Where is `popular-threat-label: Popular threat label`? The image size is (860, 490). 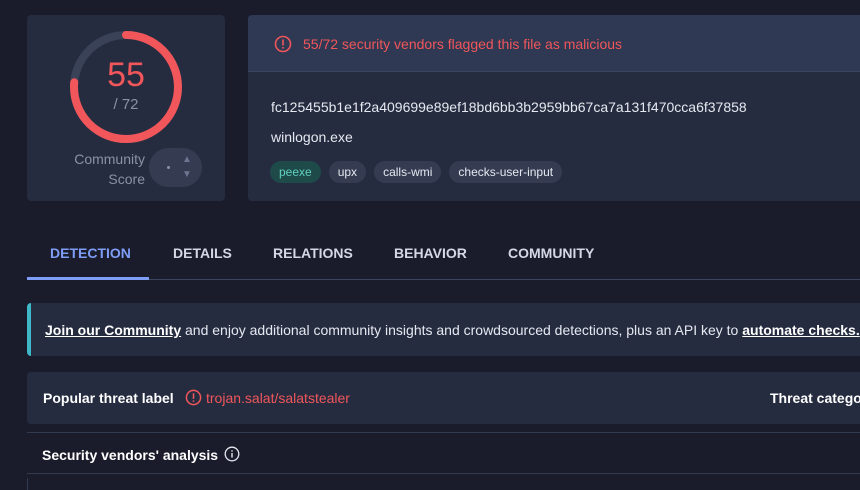 popular-threat-label: Popular threat label is located at coordinates (108, 398).